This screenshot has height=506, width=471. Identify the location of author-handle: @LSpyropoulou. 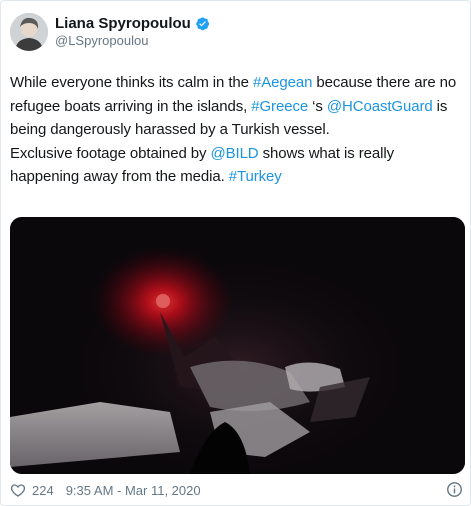
(132, 41).